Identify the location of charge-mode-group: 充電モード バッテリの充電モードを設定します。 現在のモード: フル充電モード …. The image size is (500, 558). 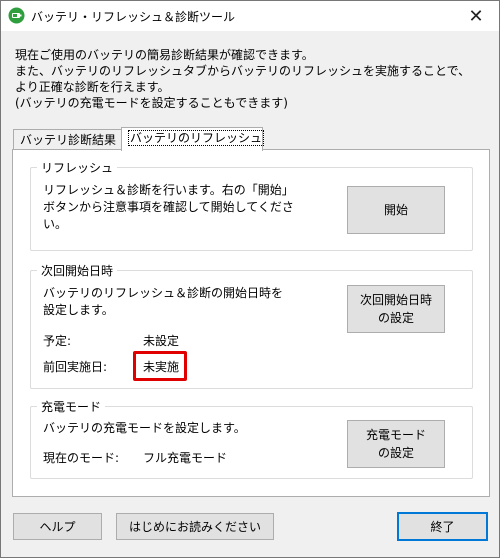
(251, 438).